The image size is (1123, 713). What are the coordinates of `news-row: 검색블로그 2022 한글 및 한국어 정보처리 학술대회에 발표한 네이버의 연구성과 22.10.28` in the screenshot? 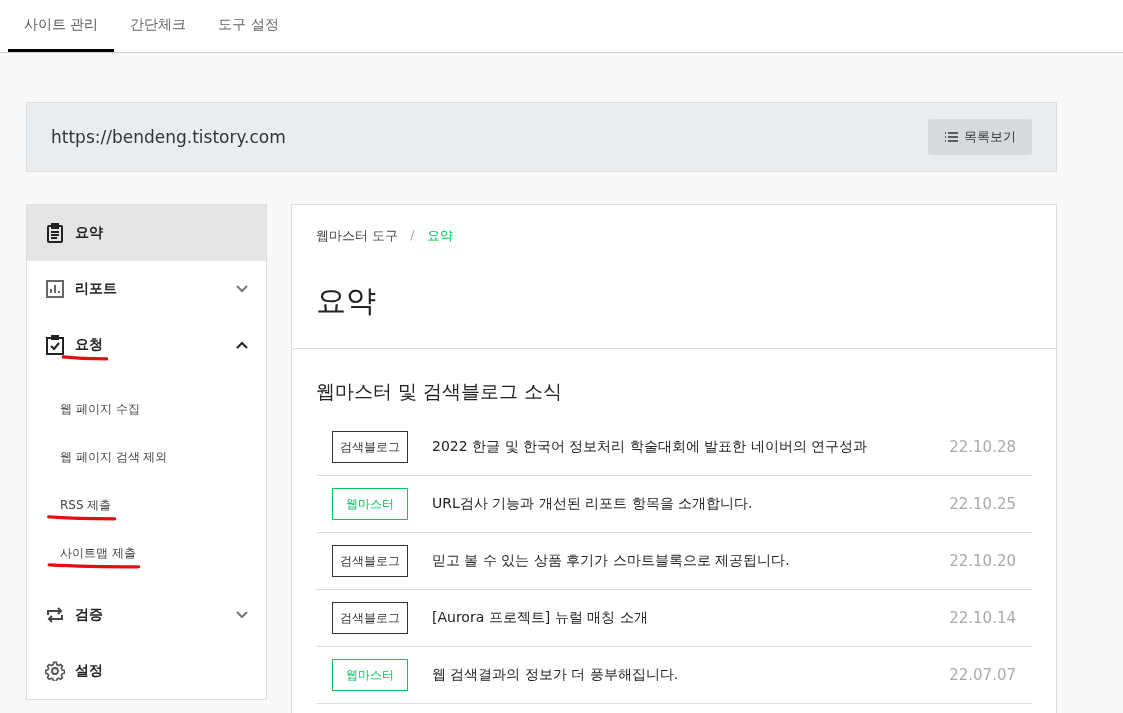 It's located at (674, 447).